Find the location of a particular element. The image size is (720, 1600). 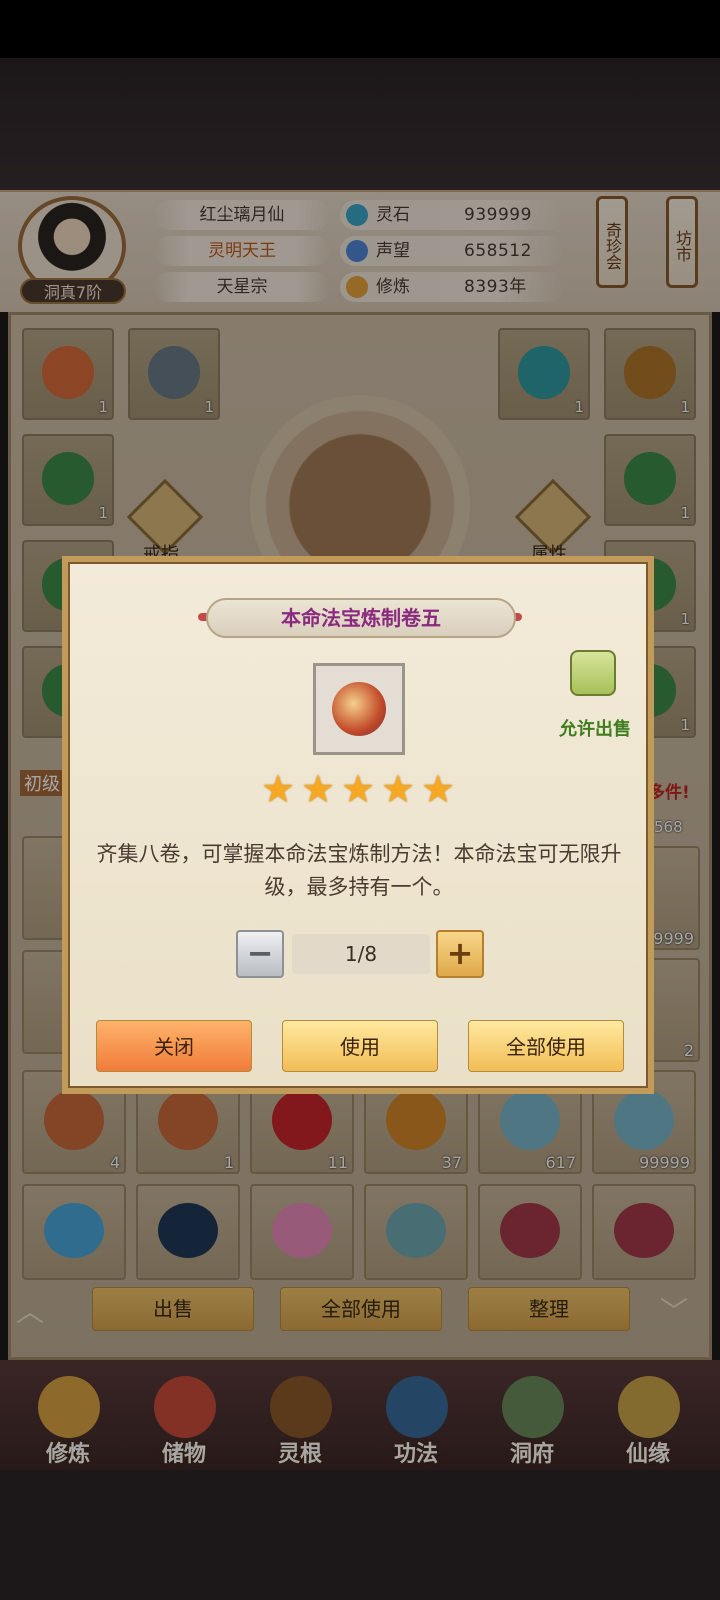

quantity-field: 1/8 is located at coordinates (361, 954).